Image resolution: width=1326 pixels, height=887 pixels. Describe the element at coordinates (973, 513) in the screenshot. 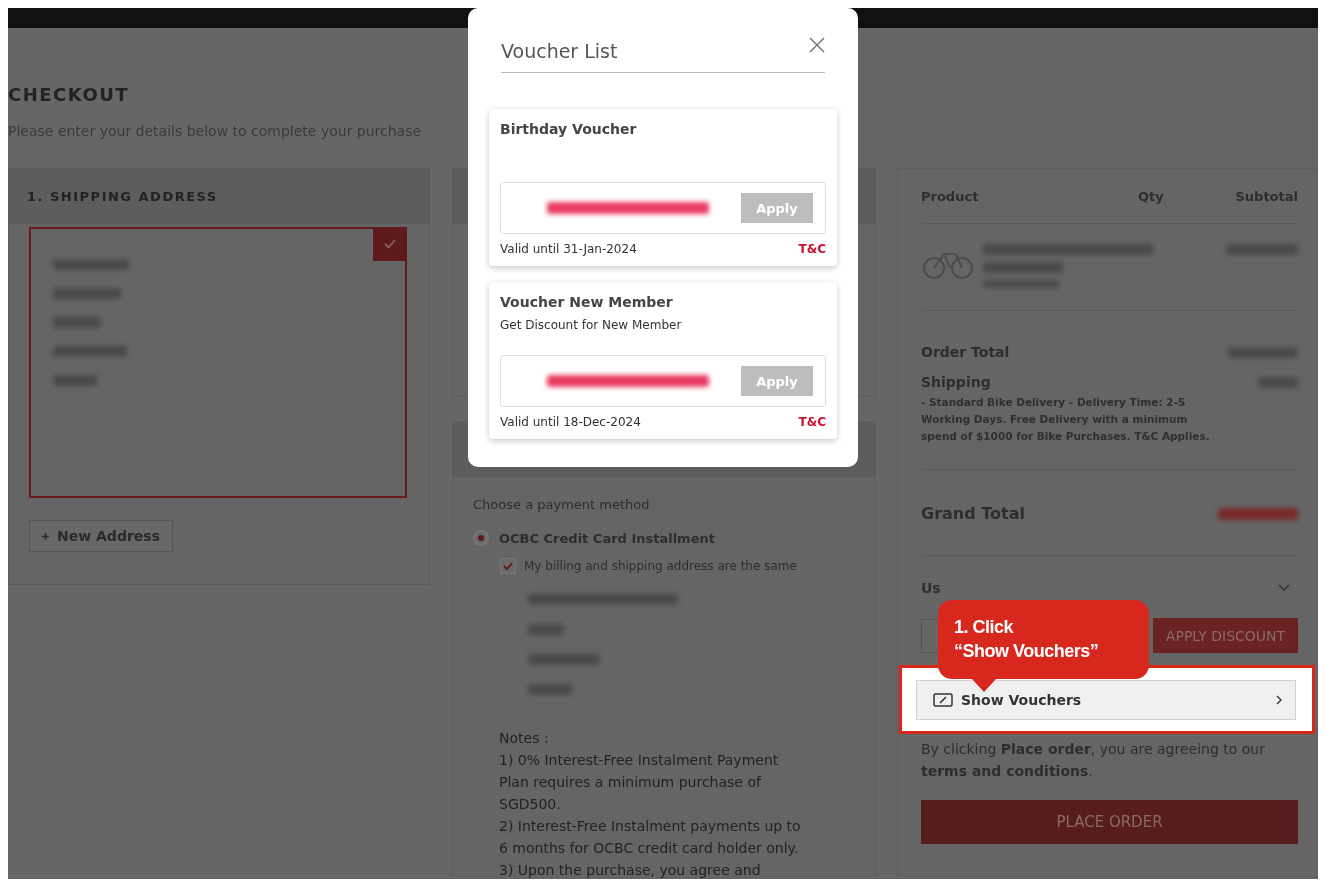

I see `grand-total-label: Grand Total` at that location.